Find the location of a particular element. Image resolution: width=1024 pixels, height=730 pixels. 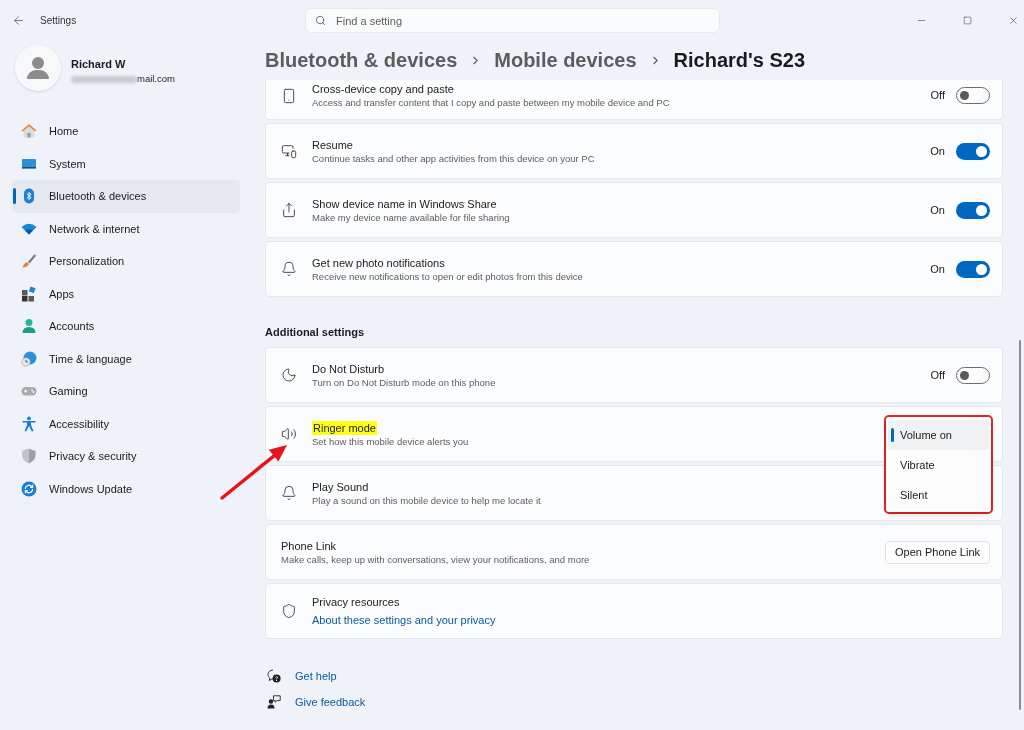

nav-item: Accessibility is located at coordinates (126, 423).